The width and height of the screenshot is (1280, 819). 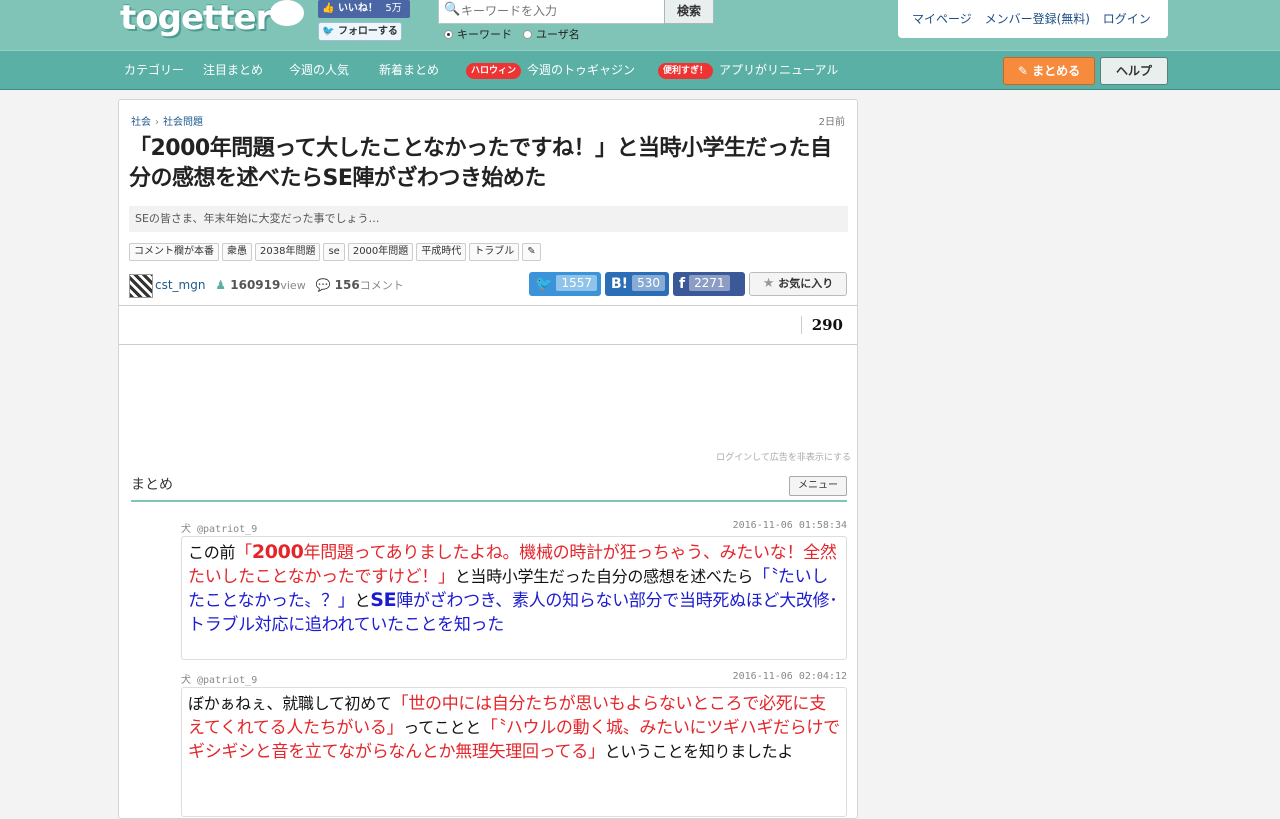 What do you see at coordinates (152, 485) in the screenshot?
I see `section-label: まとめ` at bounding box center [152, 485].